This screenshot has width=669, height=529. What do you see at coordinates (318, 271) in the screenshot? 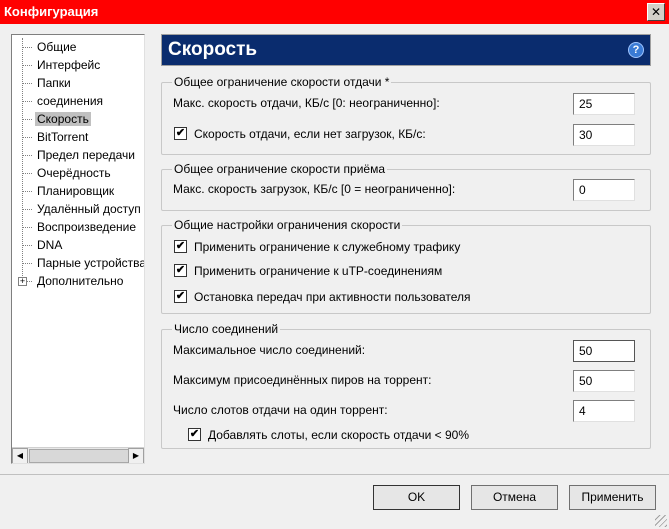
I see `utp-label: Применить ограничение к uTP-соединениям` at bounding box center [318, 271].